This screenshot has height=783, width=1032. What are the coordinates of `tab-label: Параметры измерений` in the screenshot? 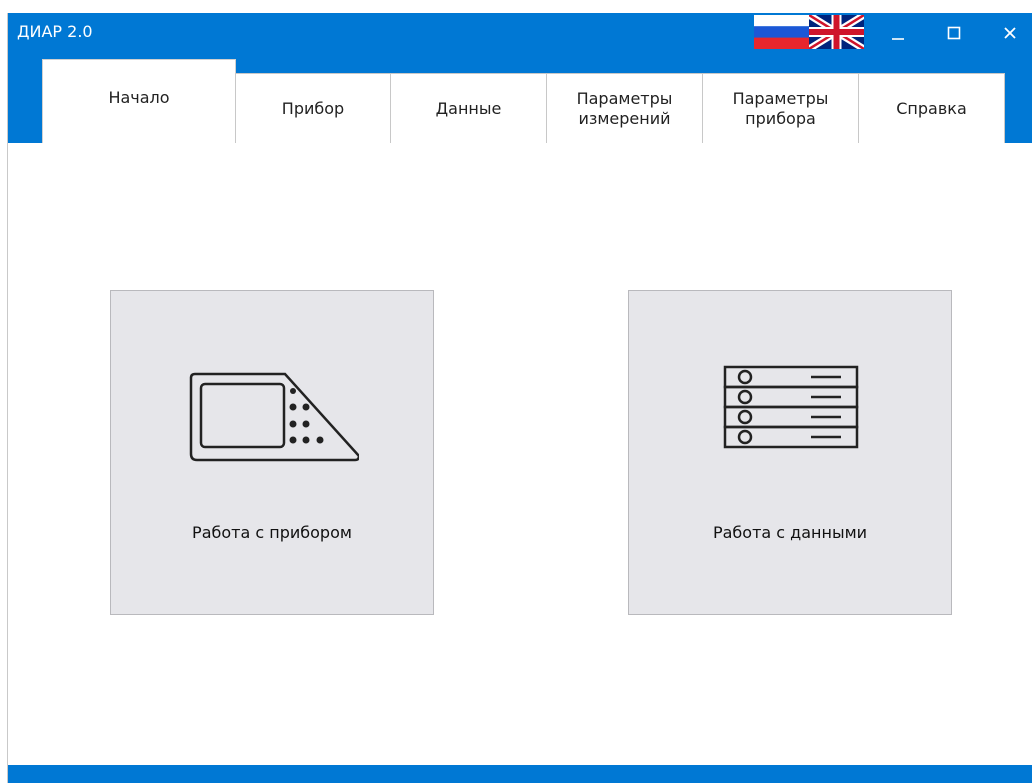 It's located at (624, 108).